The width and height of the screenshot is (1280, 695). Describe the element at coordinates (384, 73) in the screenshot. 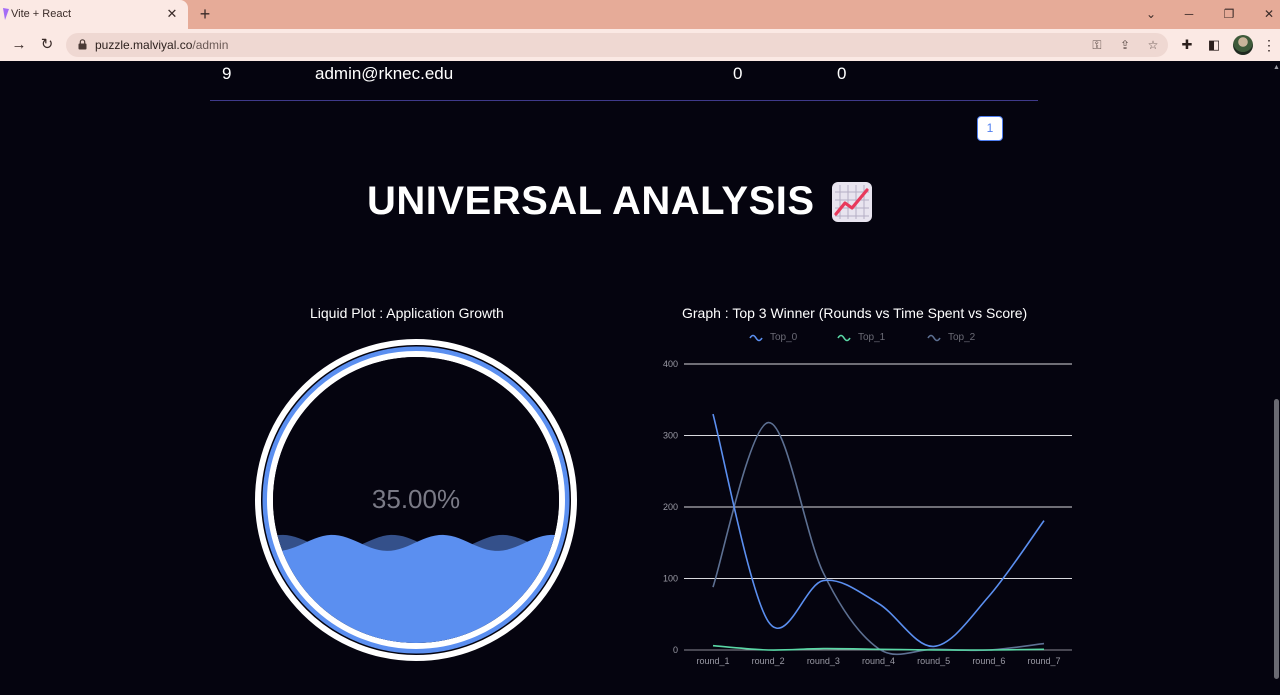

I see `row-email: admin@rknec.edu` at that location.